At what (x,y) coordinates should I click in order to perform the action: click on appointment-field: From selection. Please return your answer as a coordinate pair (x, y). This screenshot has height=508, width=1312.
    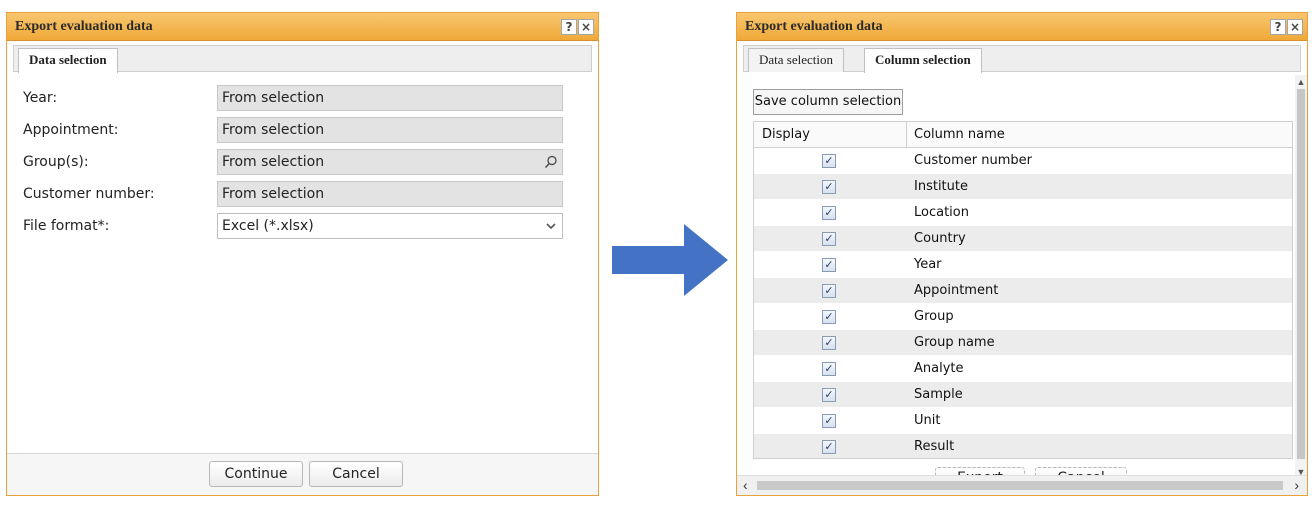
    Looking at the image, I should click on (390, 130).